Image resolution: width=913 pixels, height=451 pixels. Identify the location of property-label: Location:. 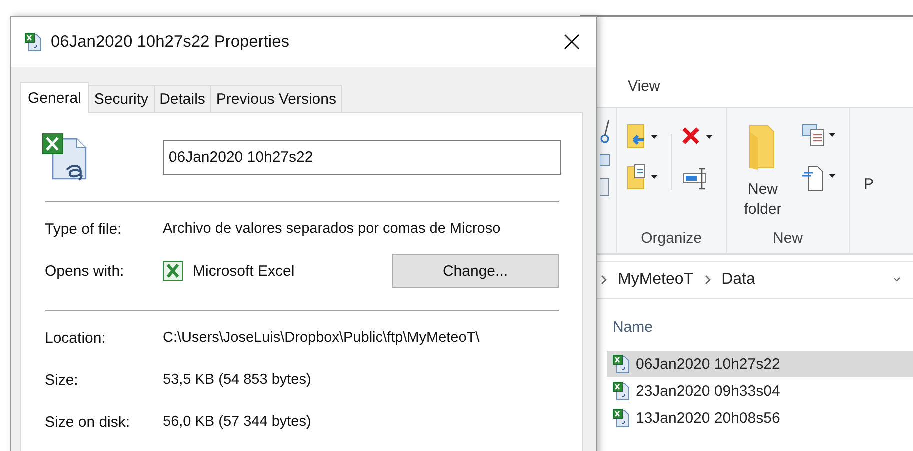
(76, 338).